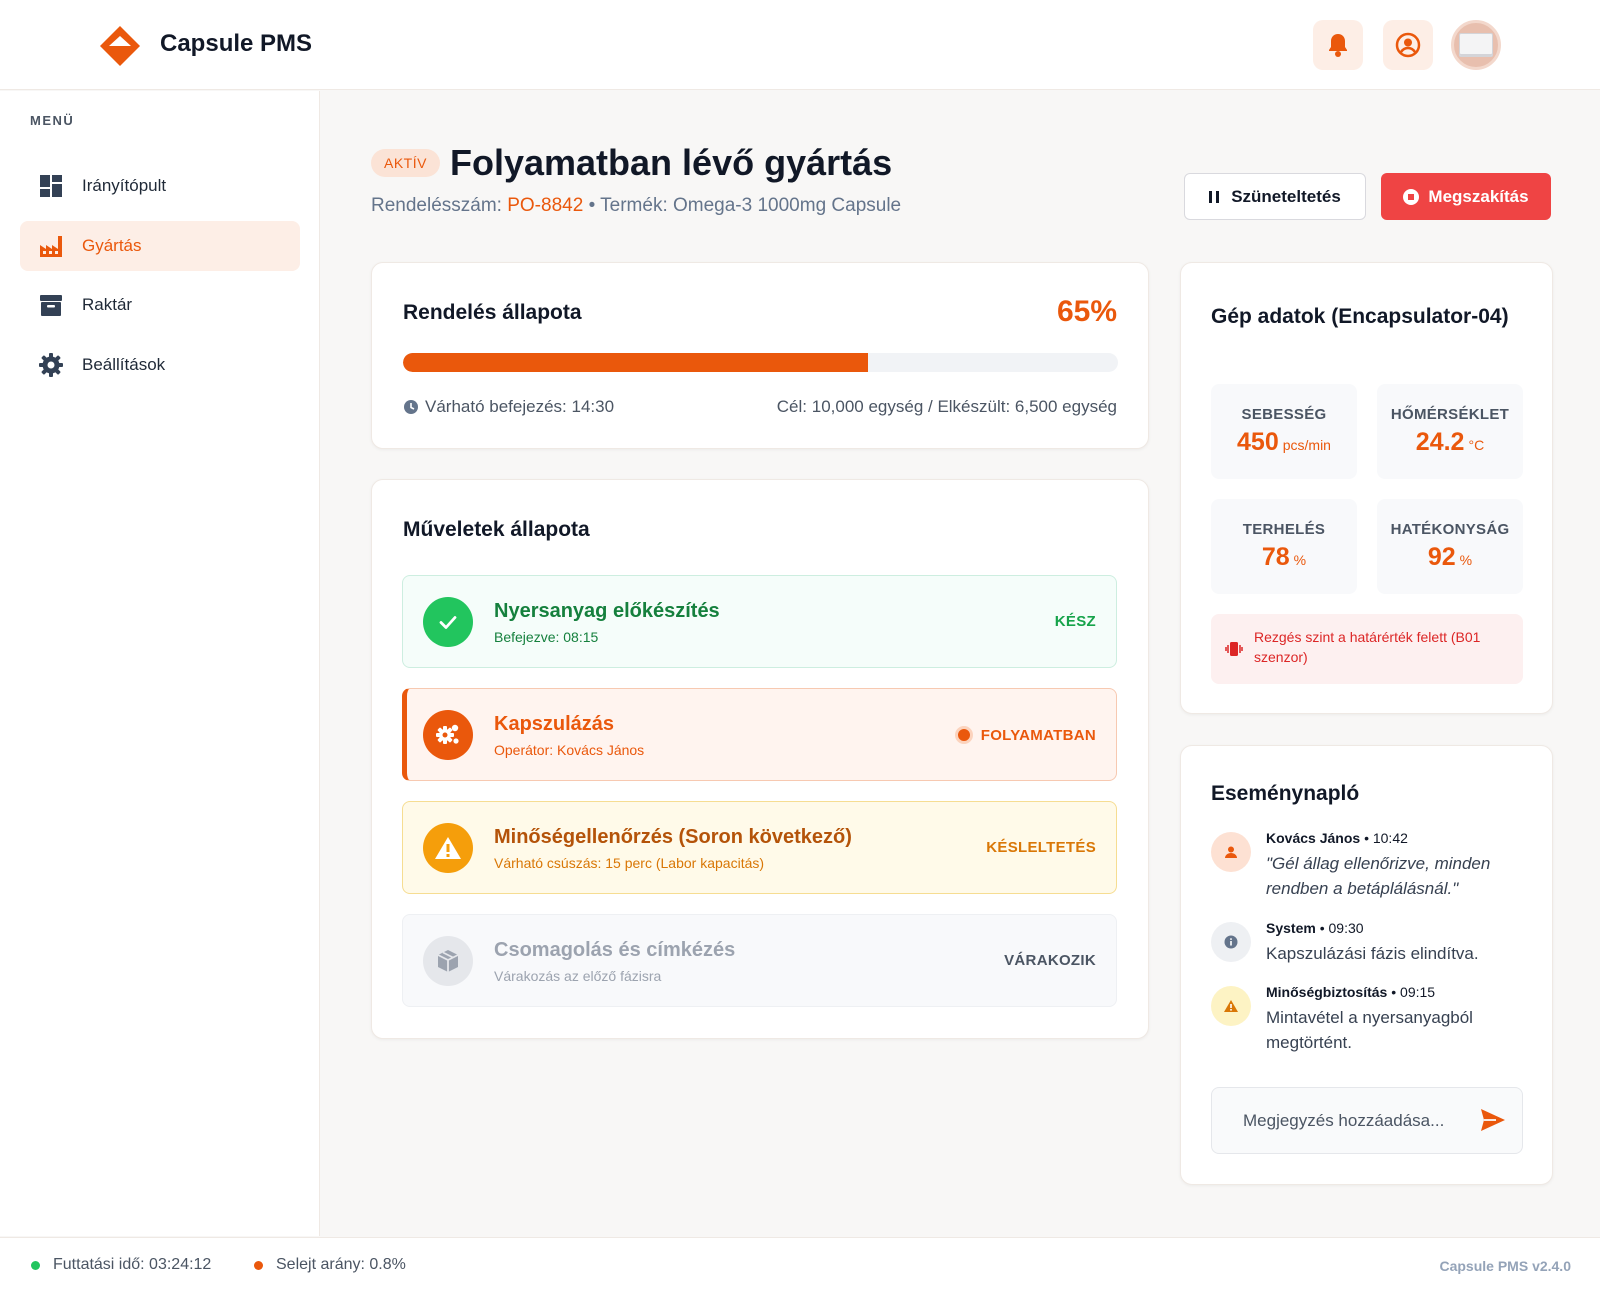 Image resolution: width=1600 pixels, height=1290 pixels. What do you see at coordinates (51, 186) in the screenshot?
I see `dashboard-icon` at bounding box center [51, 186].